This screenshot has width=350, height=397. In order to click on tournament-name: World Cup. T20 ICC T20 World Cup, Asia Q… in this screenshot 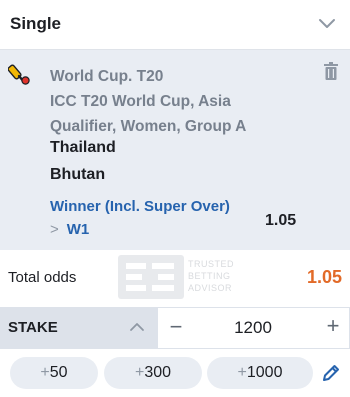, I will do `click(148, 101)`.